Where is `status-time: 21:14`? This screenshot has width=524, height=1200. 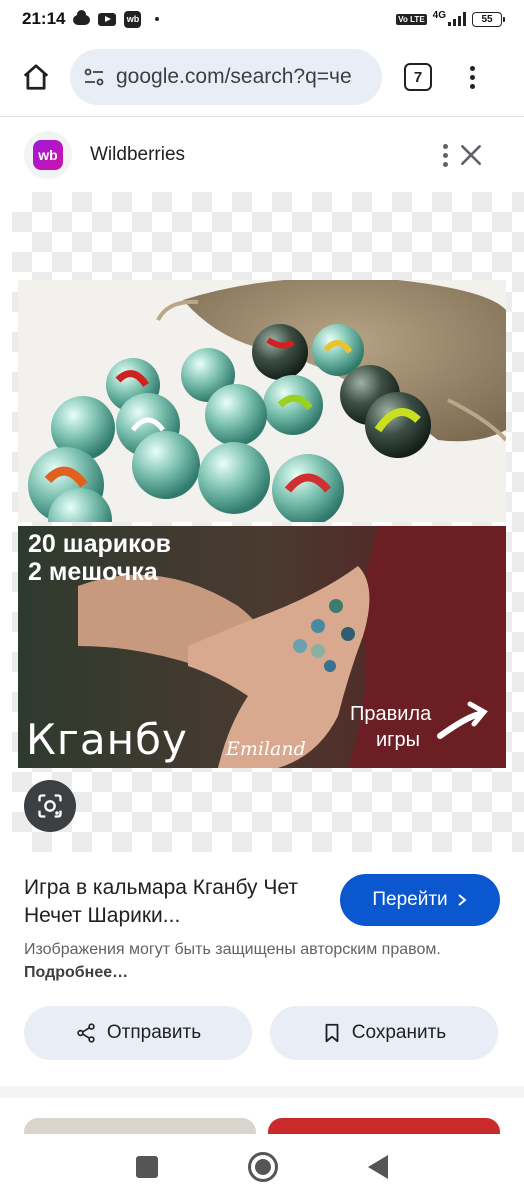 status-time: 21:14 is located at coordinates (44, 18).